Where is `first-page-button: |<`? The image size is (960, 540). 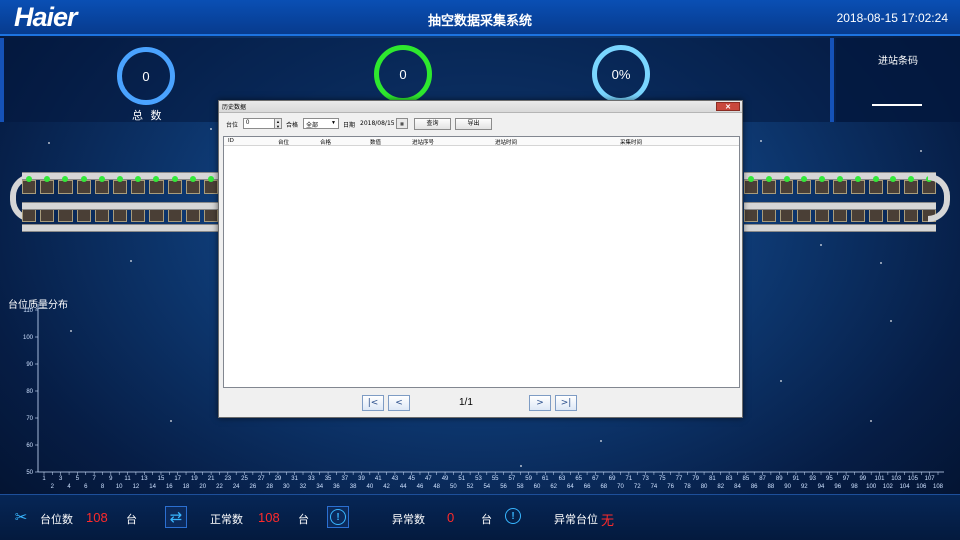 first-page-button: |< is located at coordinates (373, 403).